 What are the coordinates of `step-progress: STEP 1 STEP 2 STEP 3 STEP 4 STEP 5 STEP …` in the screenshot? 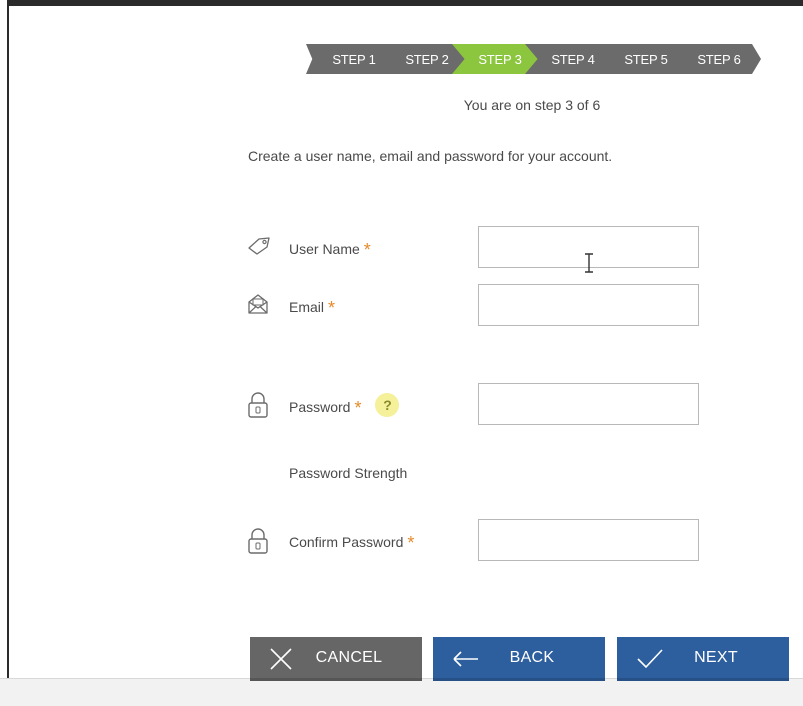 It's located at (533, 59).